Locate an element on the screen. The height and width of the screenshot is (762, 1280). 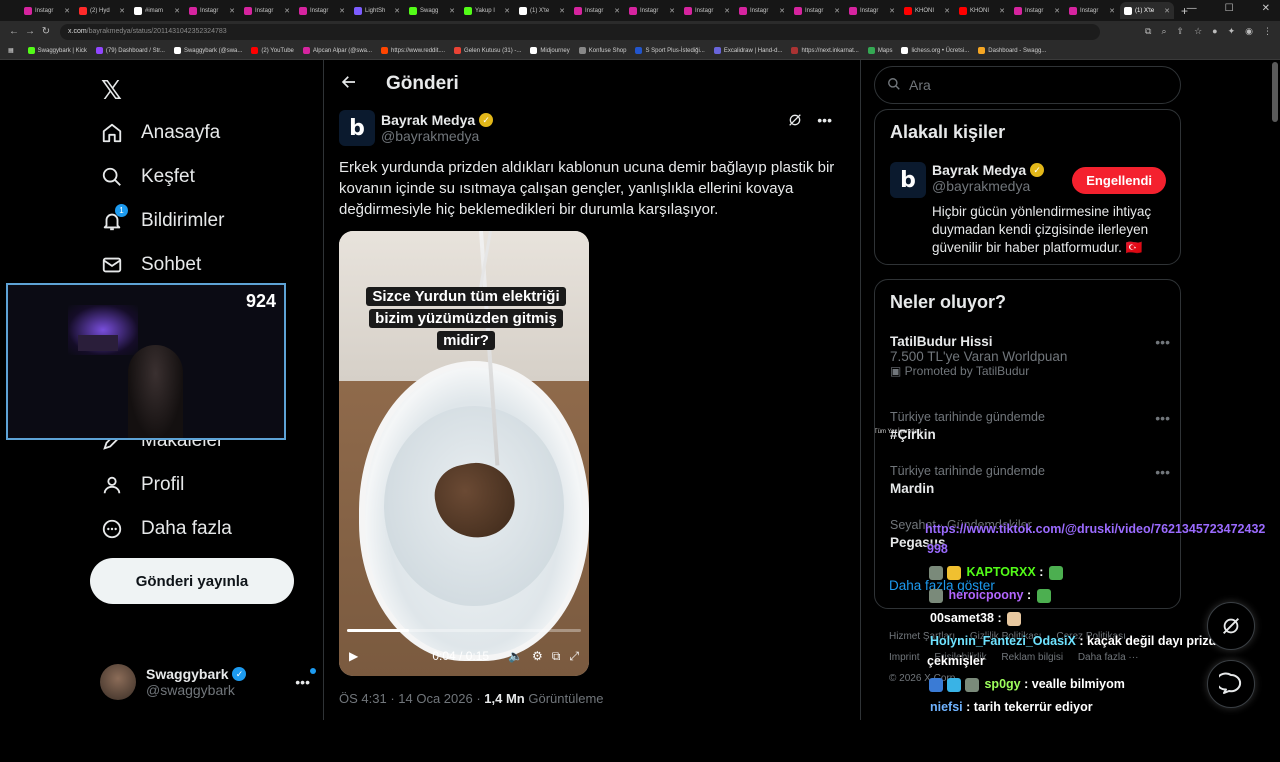
settings-gear-icon: ⚙ is located at coordinates (537, 656).